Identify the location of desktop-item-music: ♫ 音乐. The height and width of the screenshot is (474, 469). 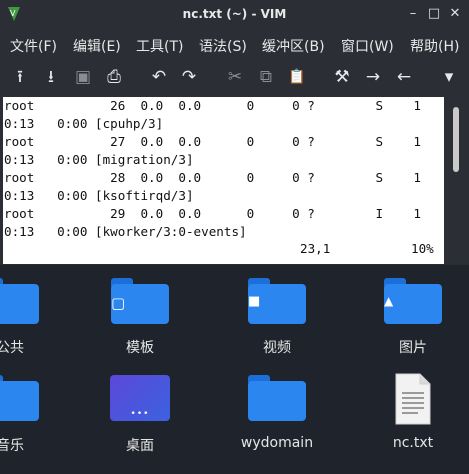
(32, 422).